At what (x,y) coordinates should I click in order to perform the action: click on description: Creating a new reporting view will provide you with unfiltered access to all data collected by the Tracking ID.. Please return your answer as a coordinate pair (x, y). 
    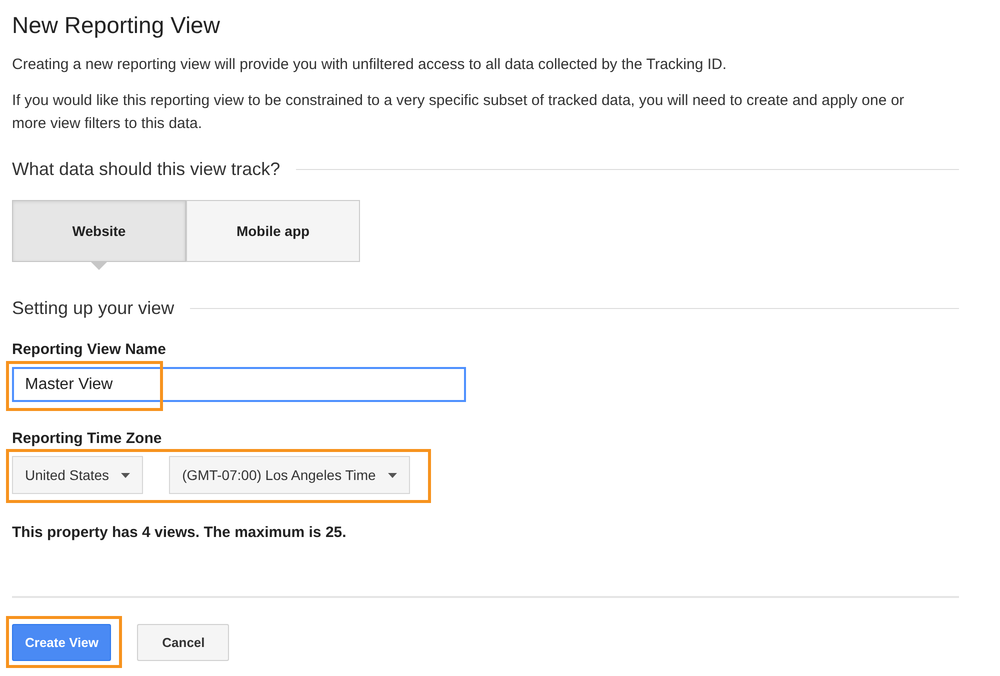
    Looking at the image, I should click on (370, 65).